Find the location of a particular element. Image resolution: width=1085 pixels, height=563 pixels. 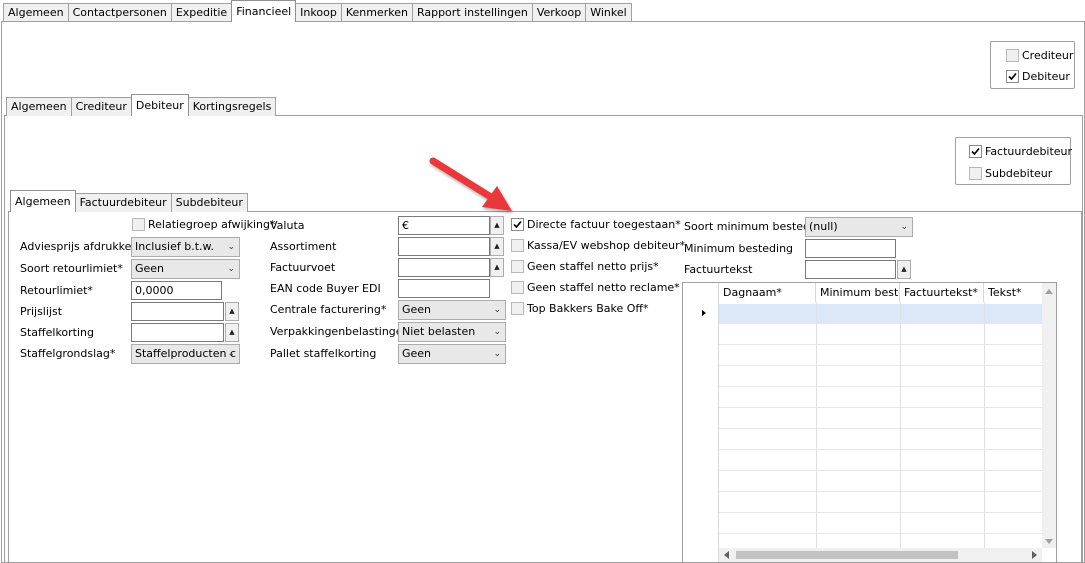

geen-staffel-netto-reclame-label: Geen staffel netto reclame* is located at coordinates (603, 287).